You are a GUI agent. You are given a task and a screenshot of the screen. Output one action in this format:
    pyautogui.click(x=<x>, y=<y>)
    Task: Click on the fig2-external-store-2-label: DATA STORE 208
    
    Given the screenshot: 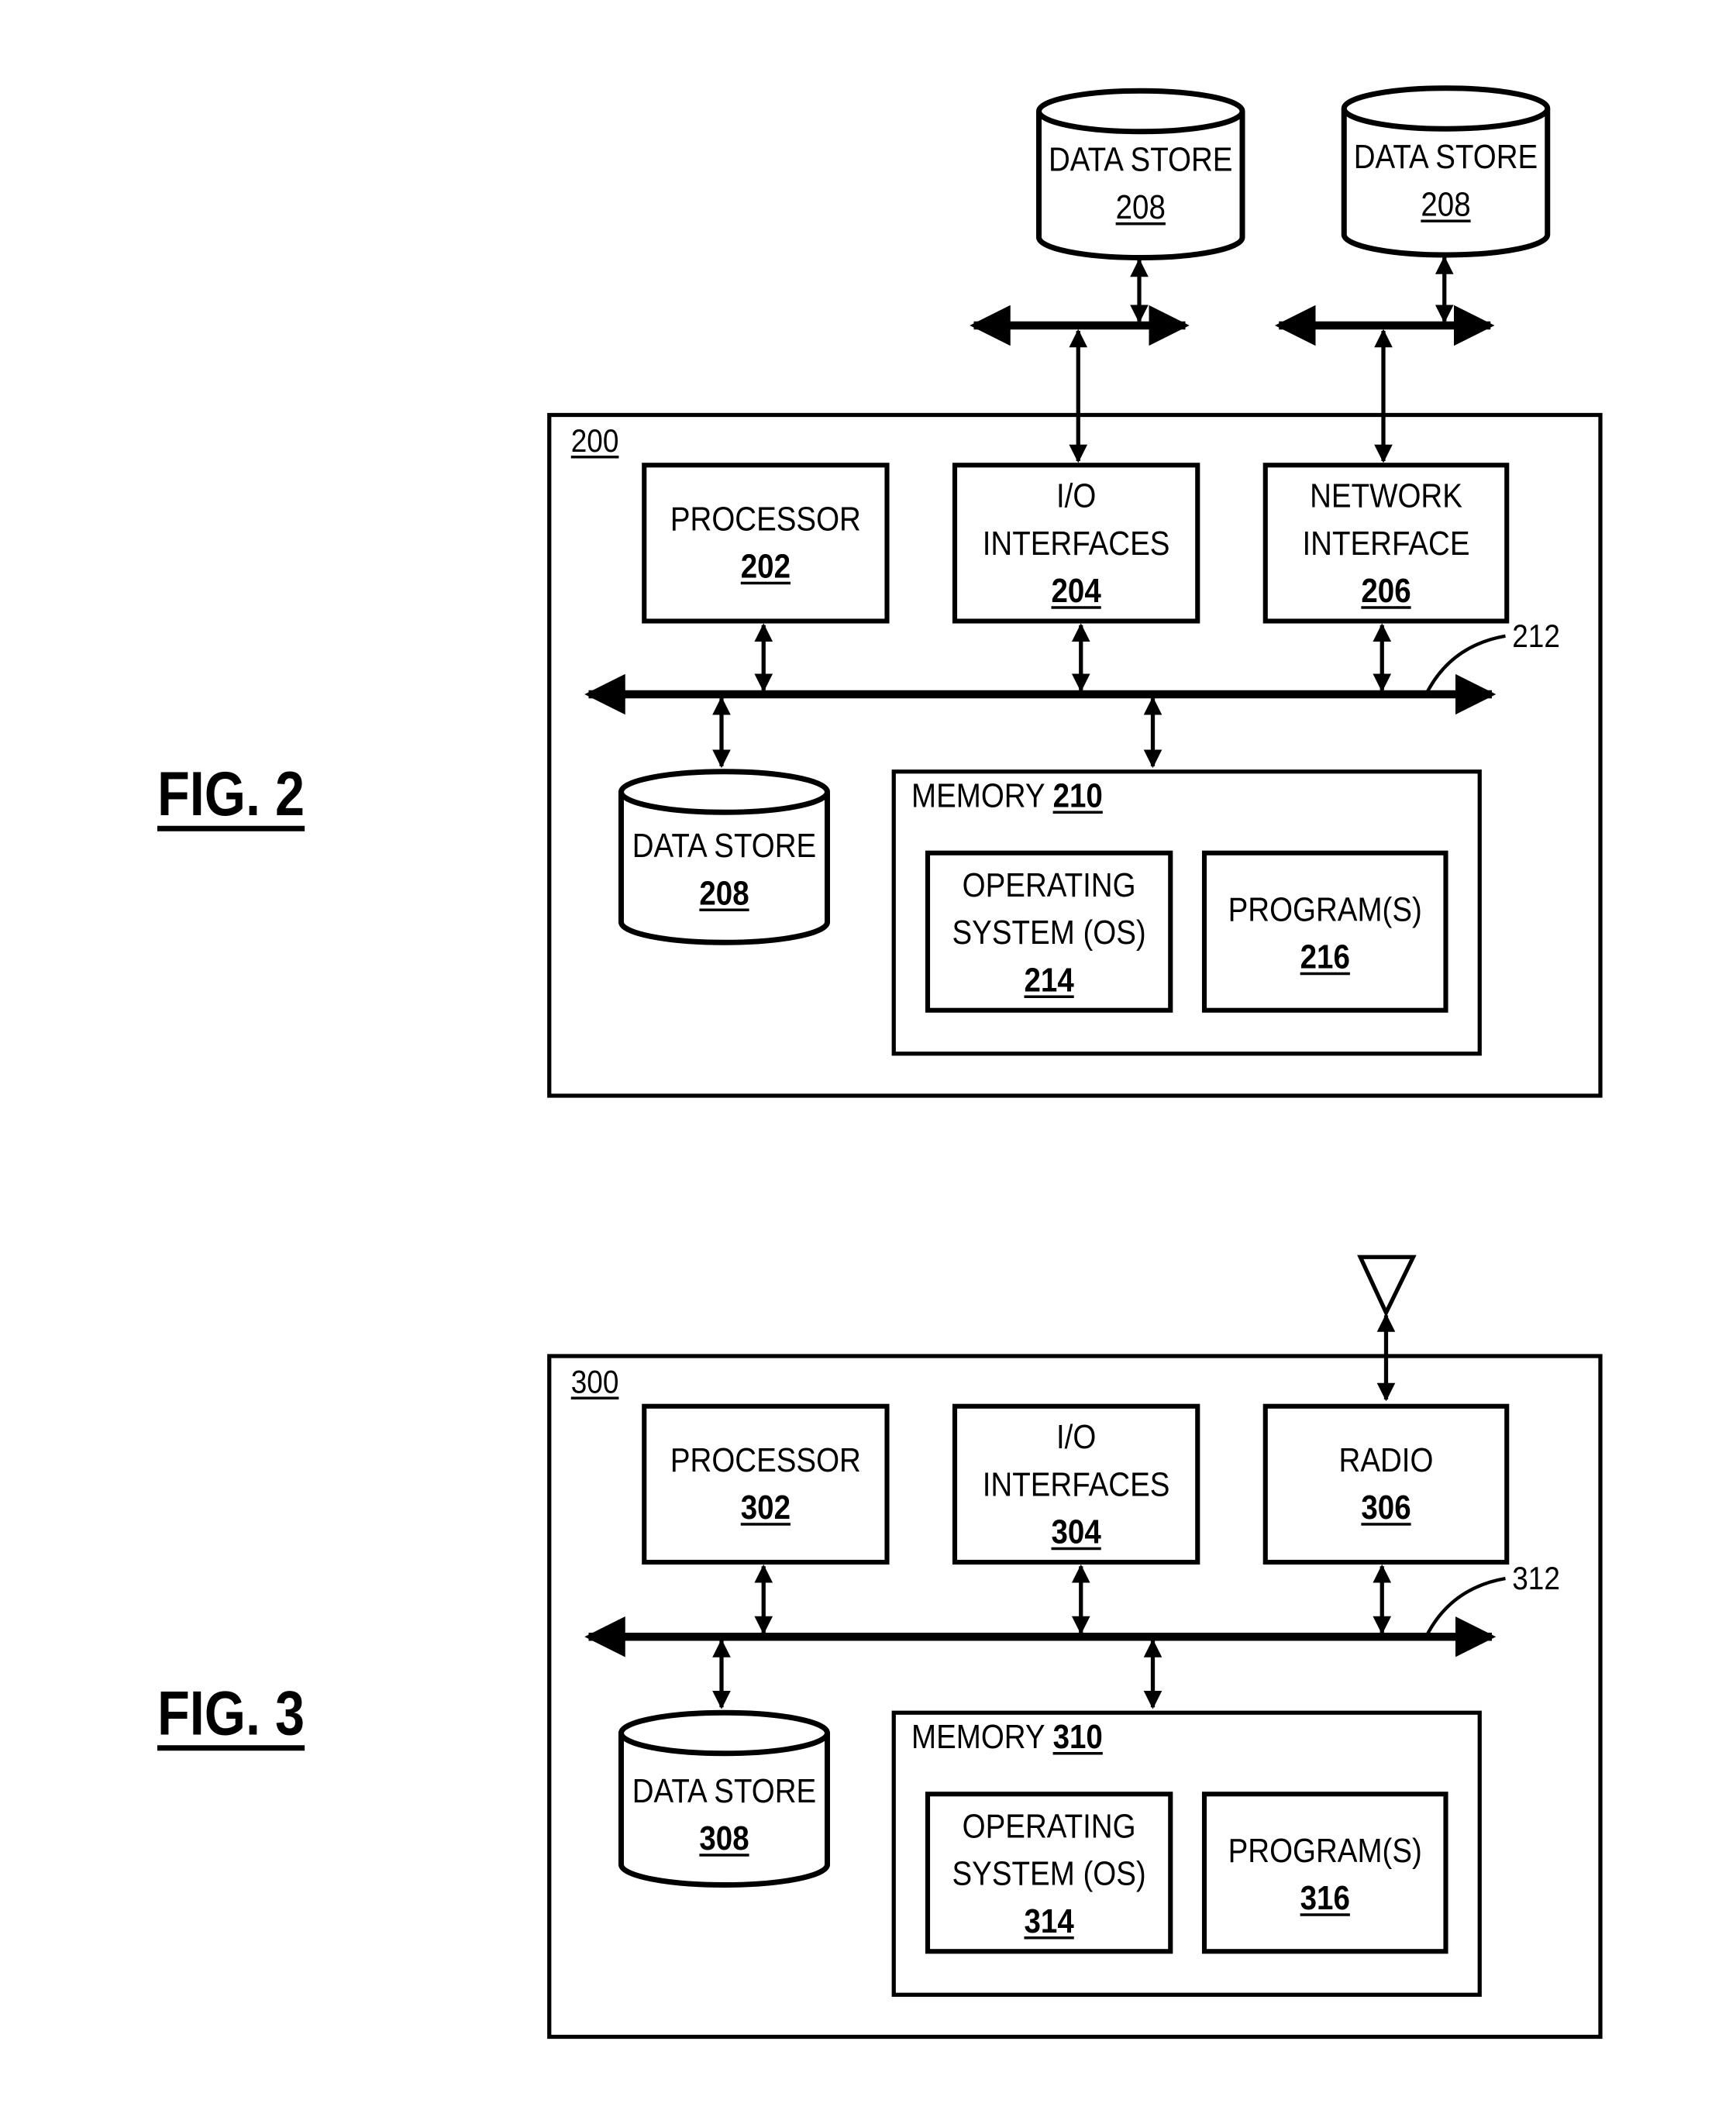 What is the action you would take?
    pyautogui.click(x=1446, y=181)
    